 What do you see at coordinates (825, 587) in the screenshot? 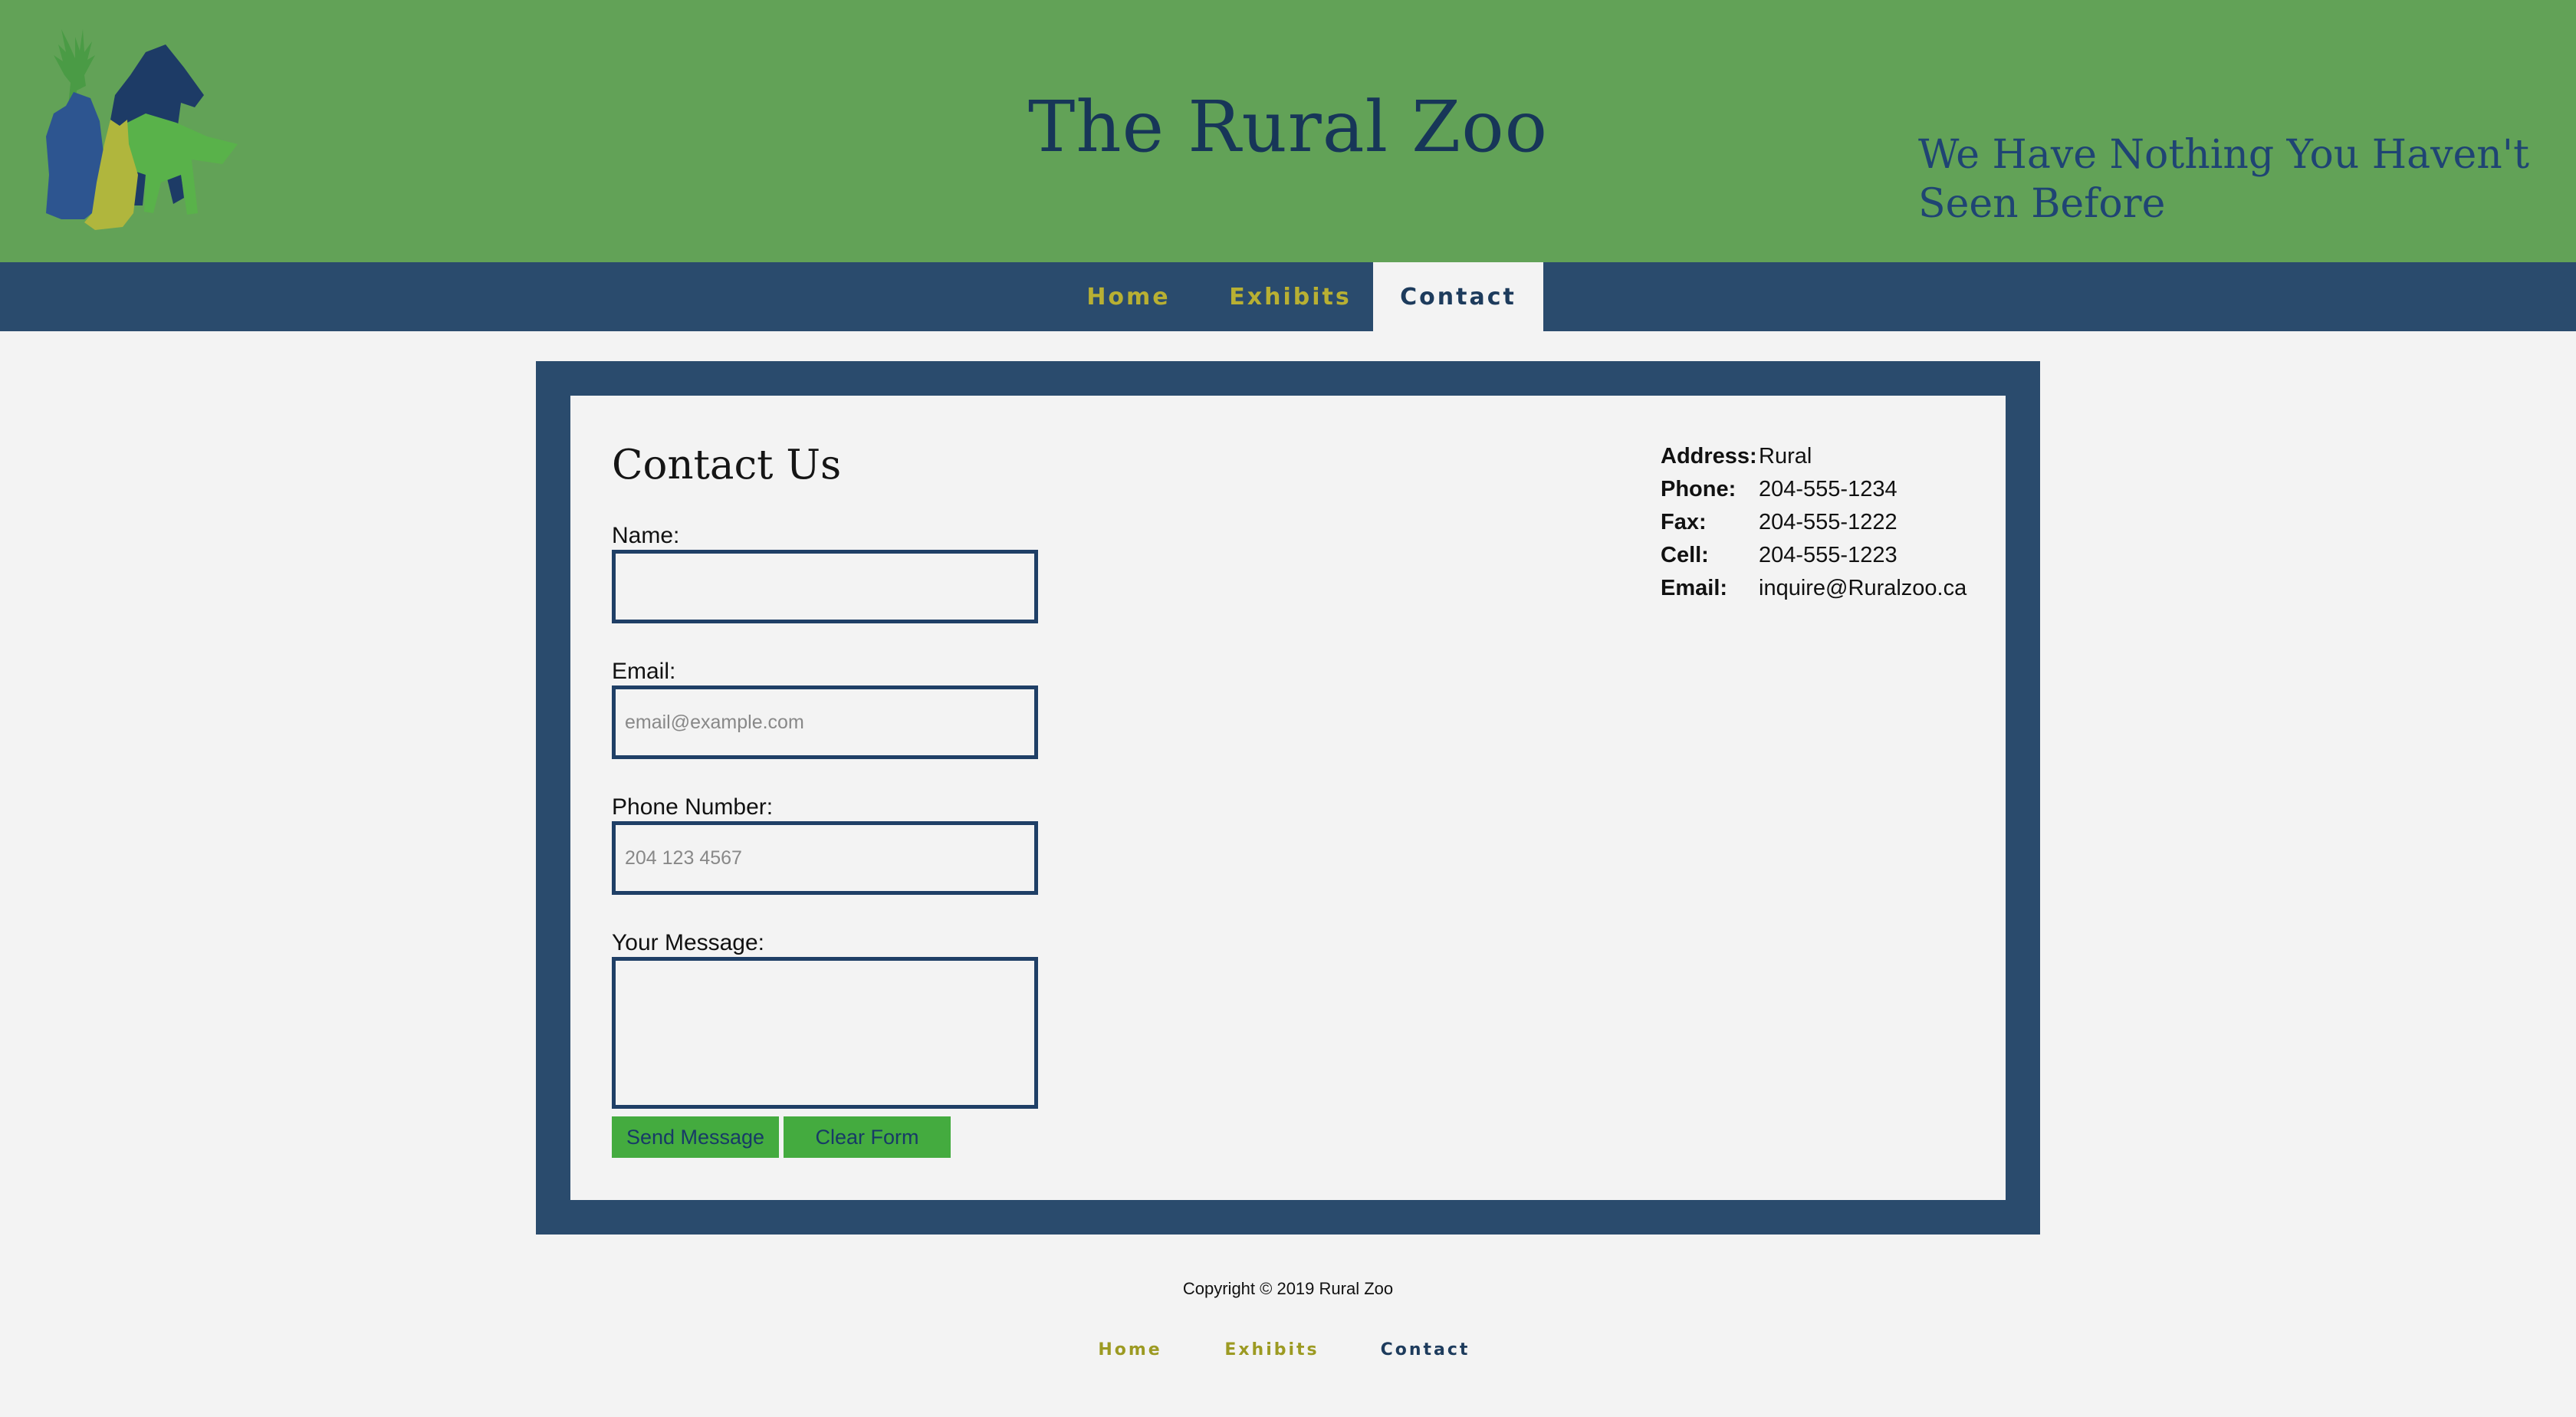
I see `name-input` at bounding box center [825, 587].